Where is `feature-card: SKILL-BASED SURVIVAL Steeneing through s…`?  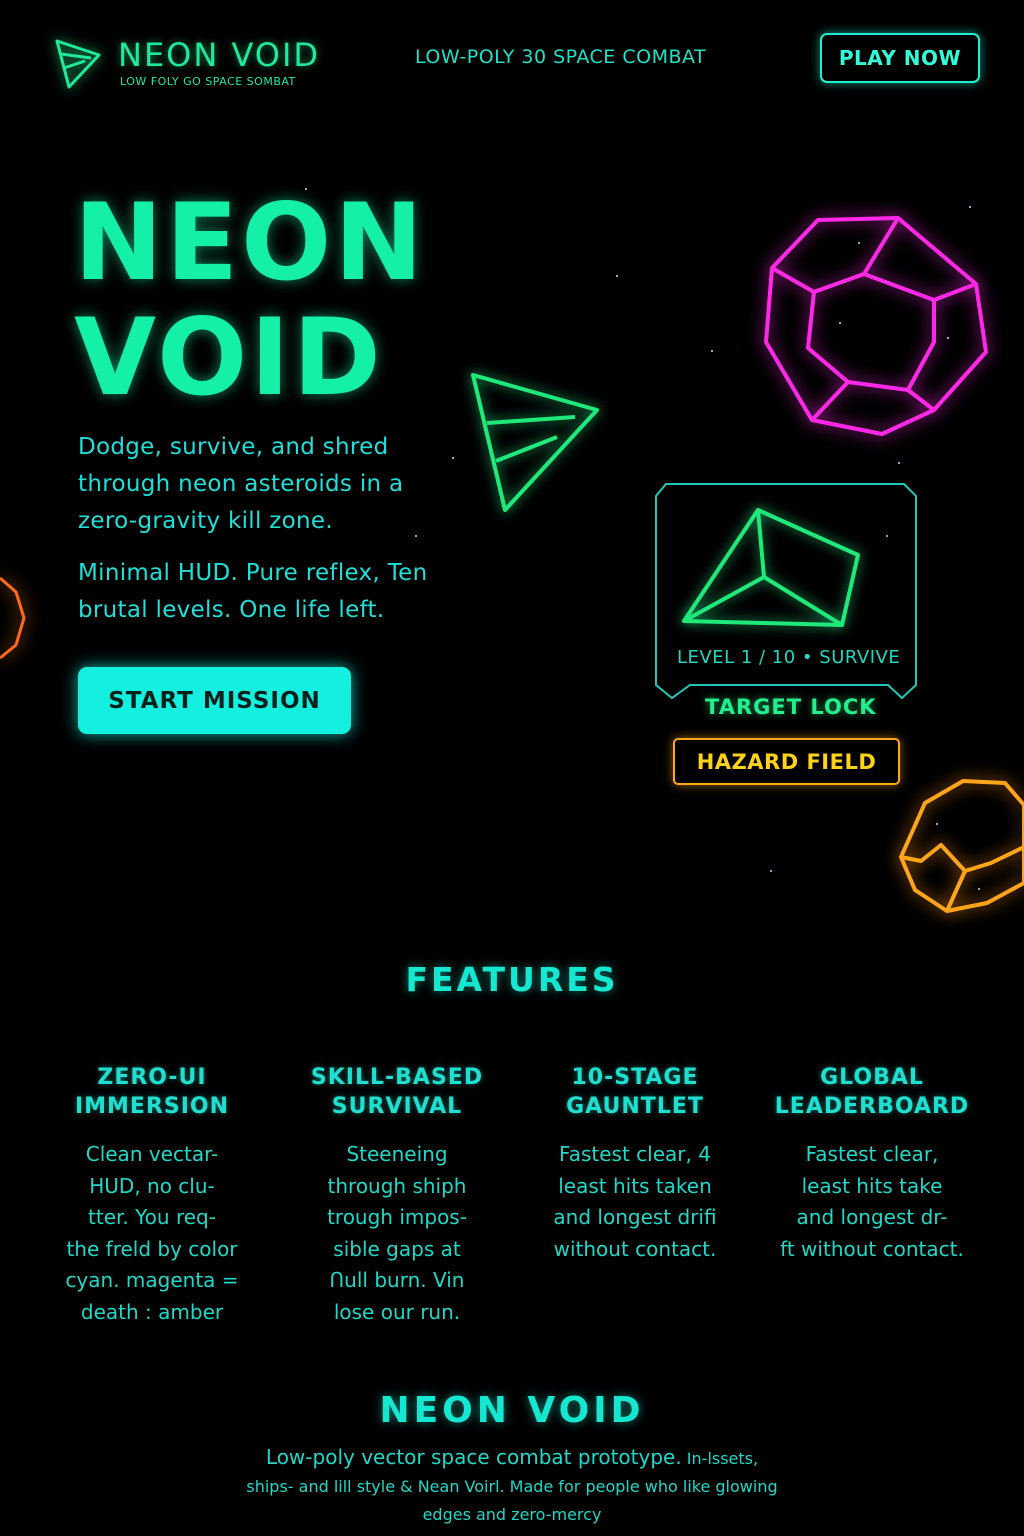 feature-card: SKILL-BASED SURVIVAL Steeneing through s… is located at coordinates (397, 1195).